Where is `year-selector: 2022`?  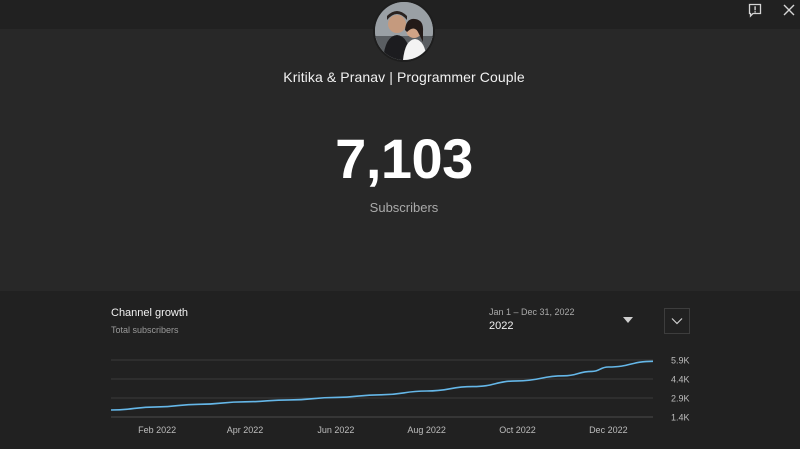
year-selector: 2022 is located at coordinates (501, 326).